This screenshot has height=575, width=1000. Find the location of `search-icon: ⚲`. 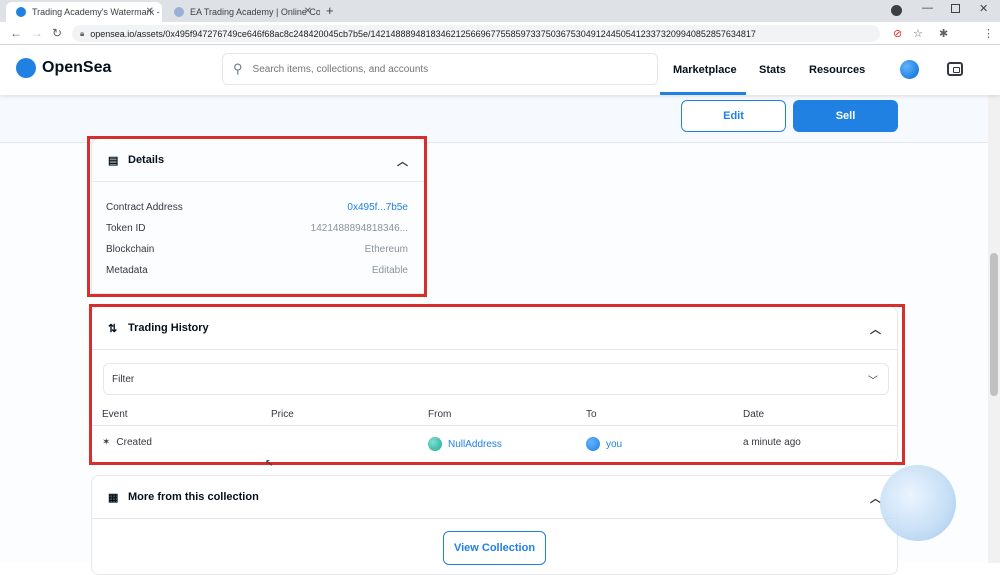

search-icon: ⚲ is located at coordinates (238, 68).